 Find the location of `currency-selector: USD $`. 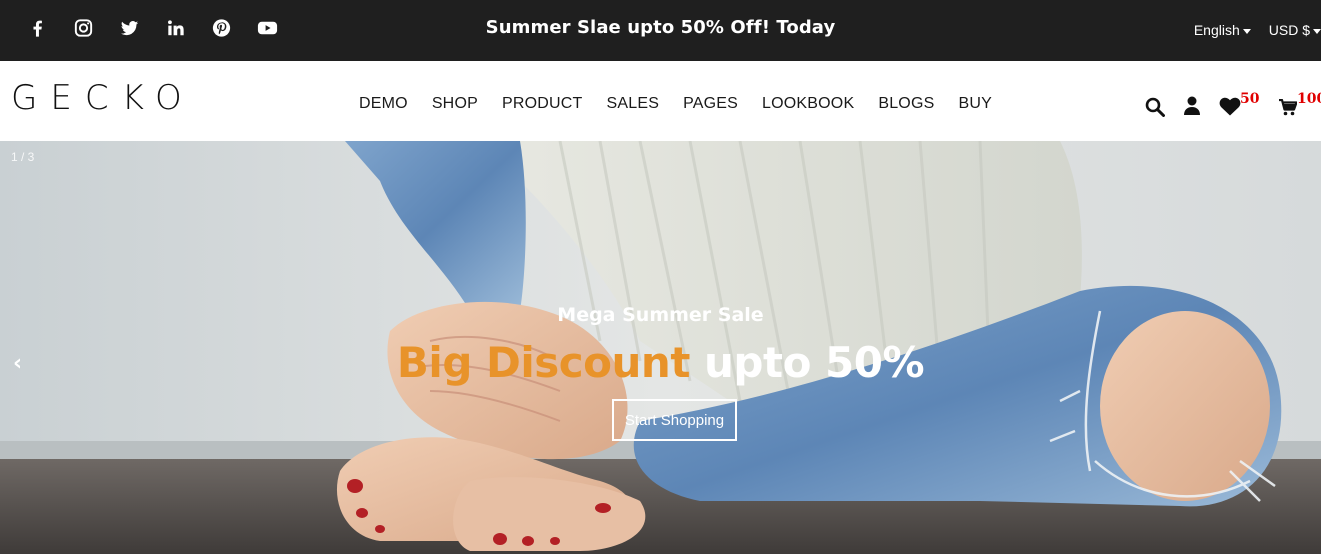

currency-selector: USD $ is located at coordinates (1295, 30).